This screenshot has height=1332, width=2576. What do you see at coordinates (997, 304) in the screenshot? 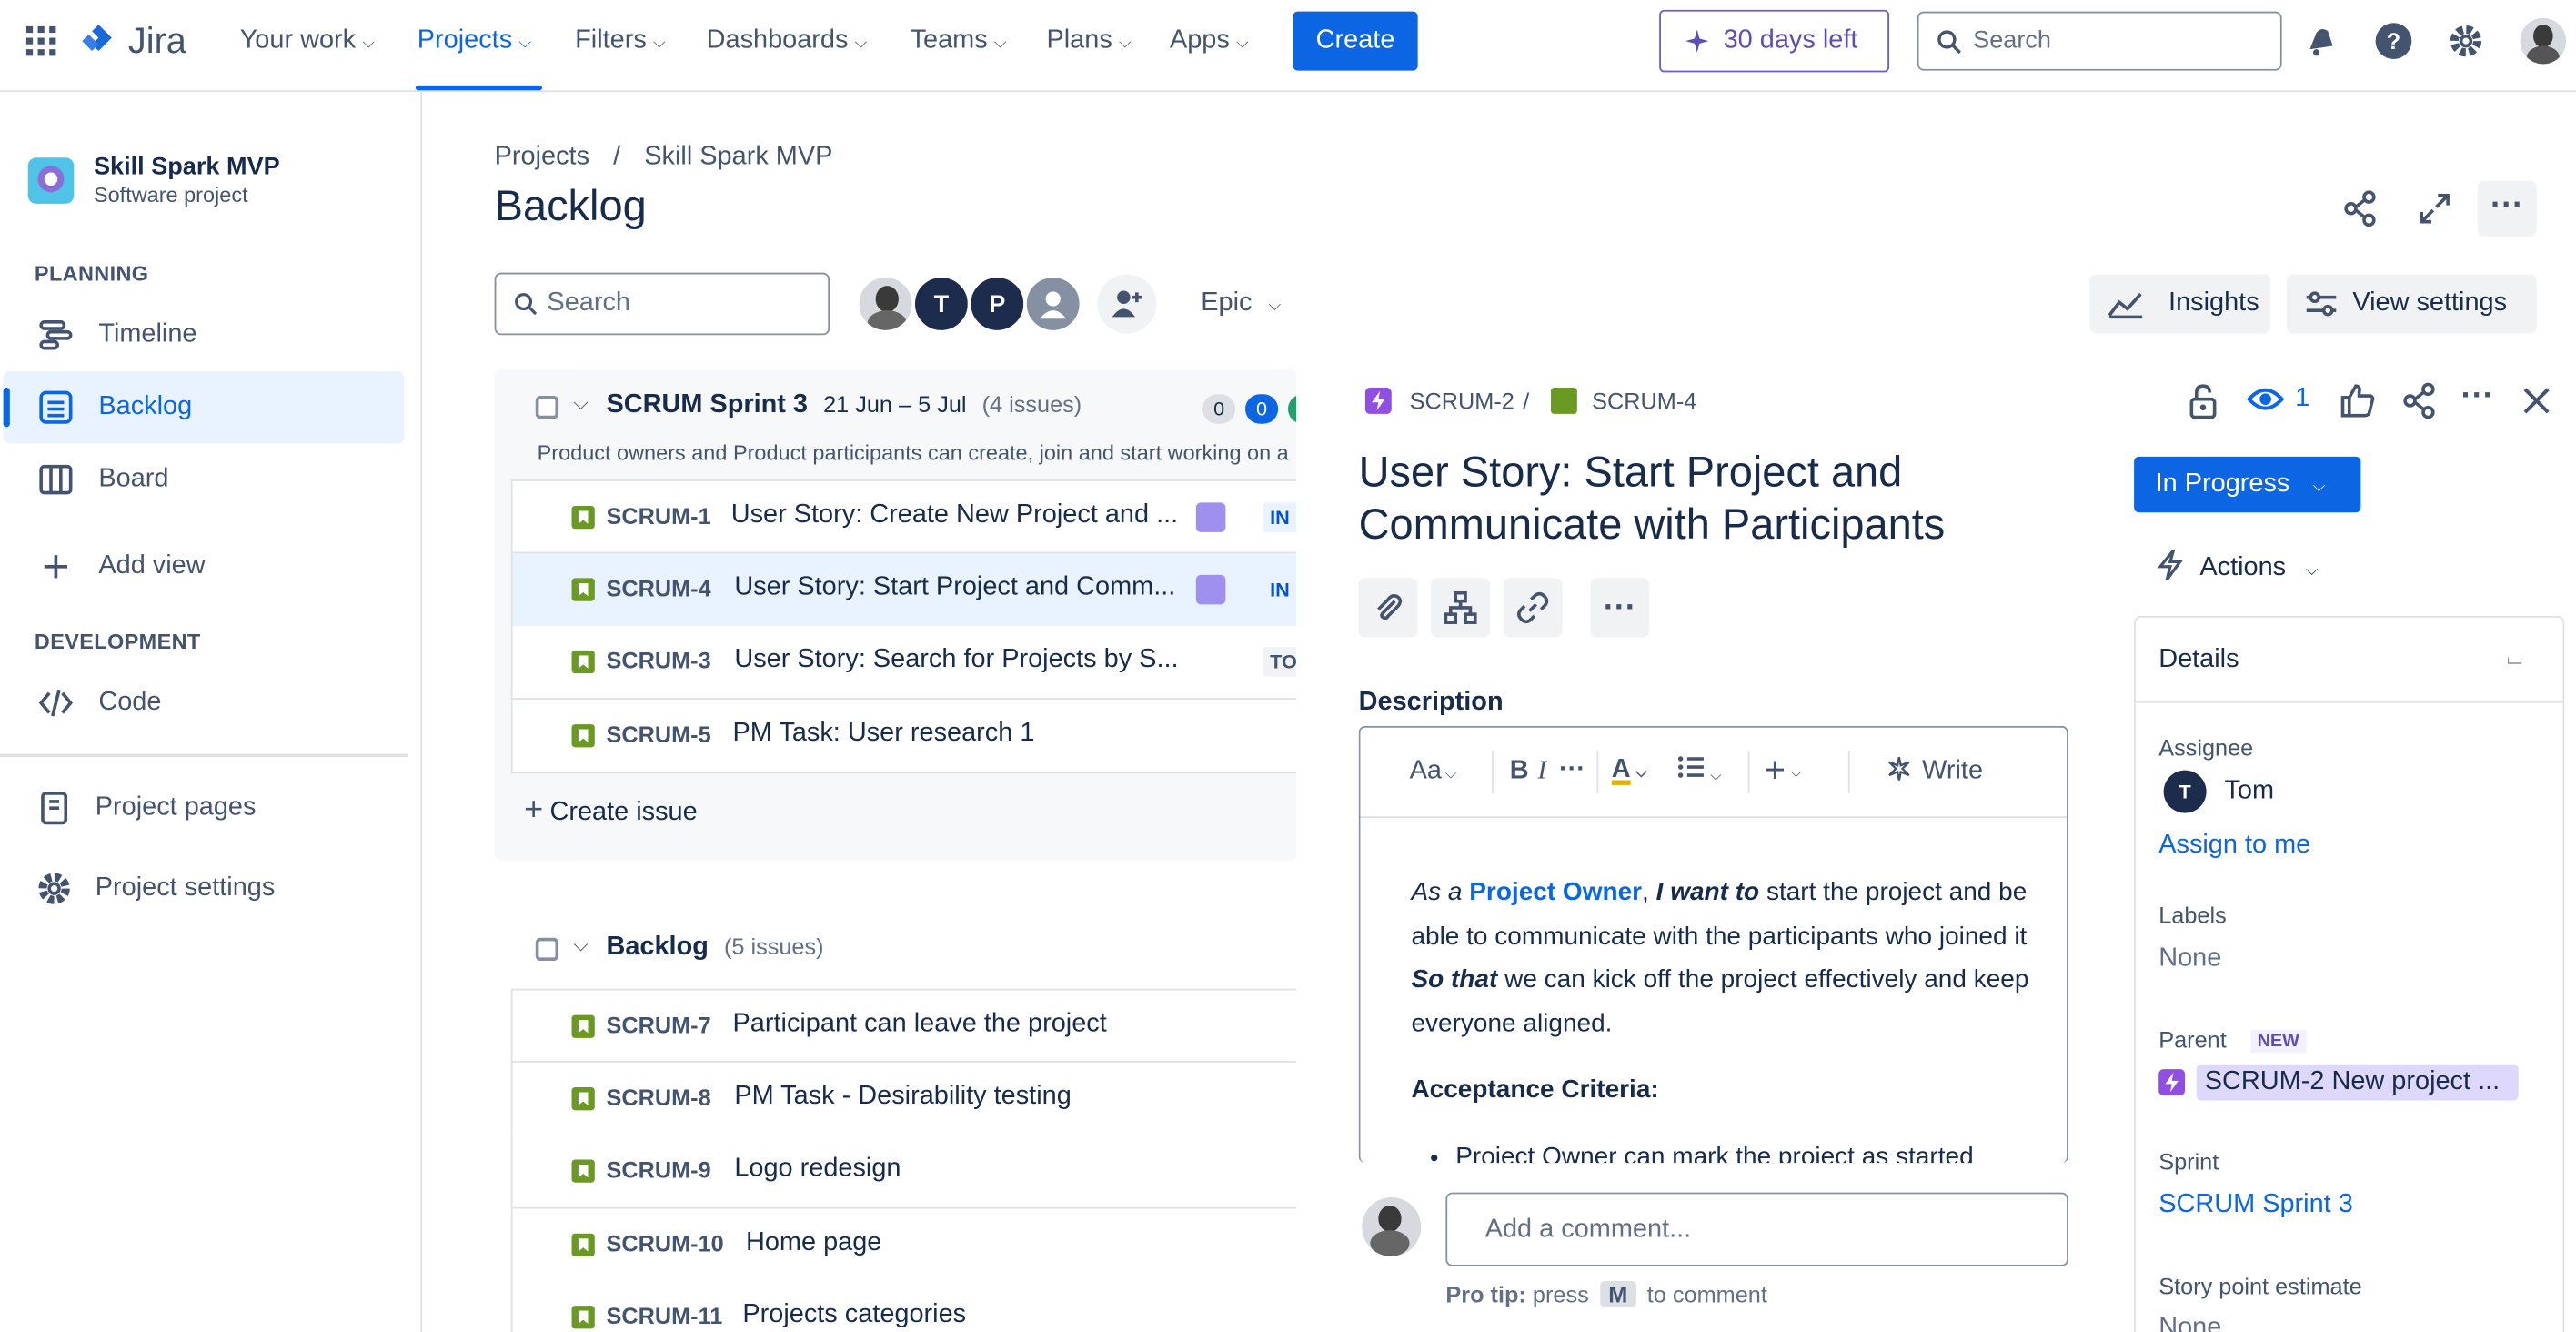
I see `avatar-p: P` at bounding box center [997, 304].